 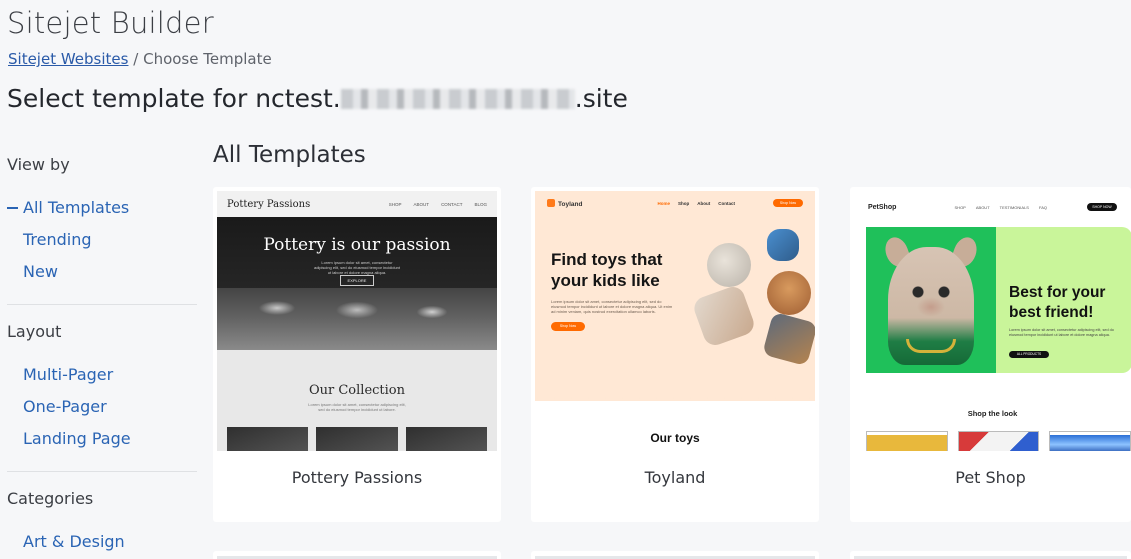 I want to click on preview-brand: PetShop, so click(x=882, y=207).